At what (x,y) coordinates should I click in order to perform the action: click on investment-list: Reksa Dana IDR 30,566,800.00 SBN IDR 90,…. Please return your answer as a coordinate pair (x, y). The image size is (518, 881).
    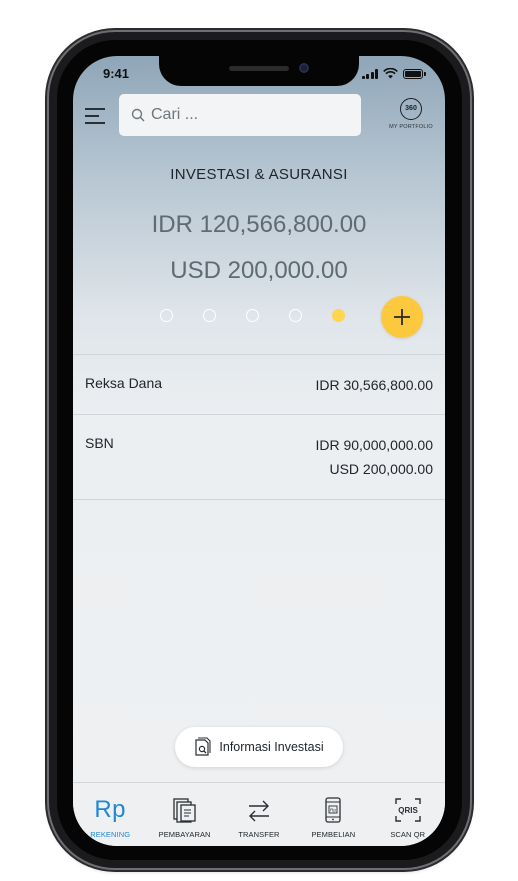
    Looking at the image, I should click on (259, 427).